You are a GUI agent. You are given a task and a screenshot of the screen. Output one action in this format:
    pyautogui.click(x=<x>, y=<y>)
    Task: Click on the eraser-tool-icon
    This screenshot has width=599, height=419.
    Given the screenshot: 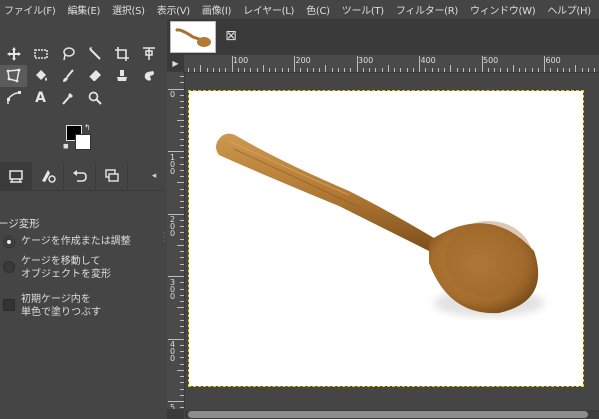 What is the action you would take?
    pyautogui.click(x=94, y=76)
    